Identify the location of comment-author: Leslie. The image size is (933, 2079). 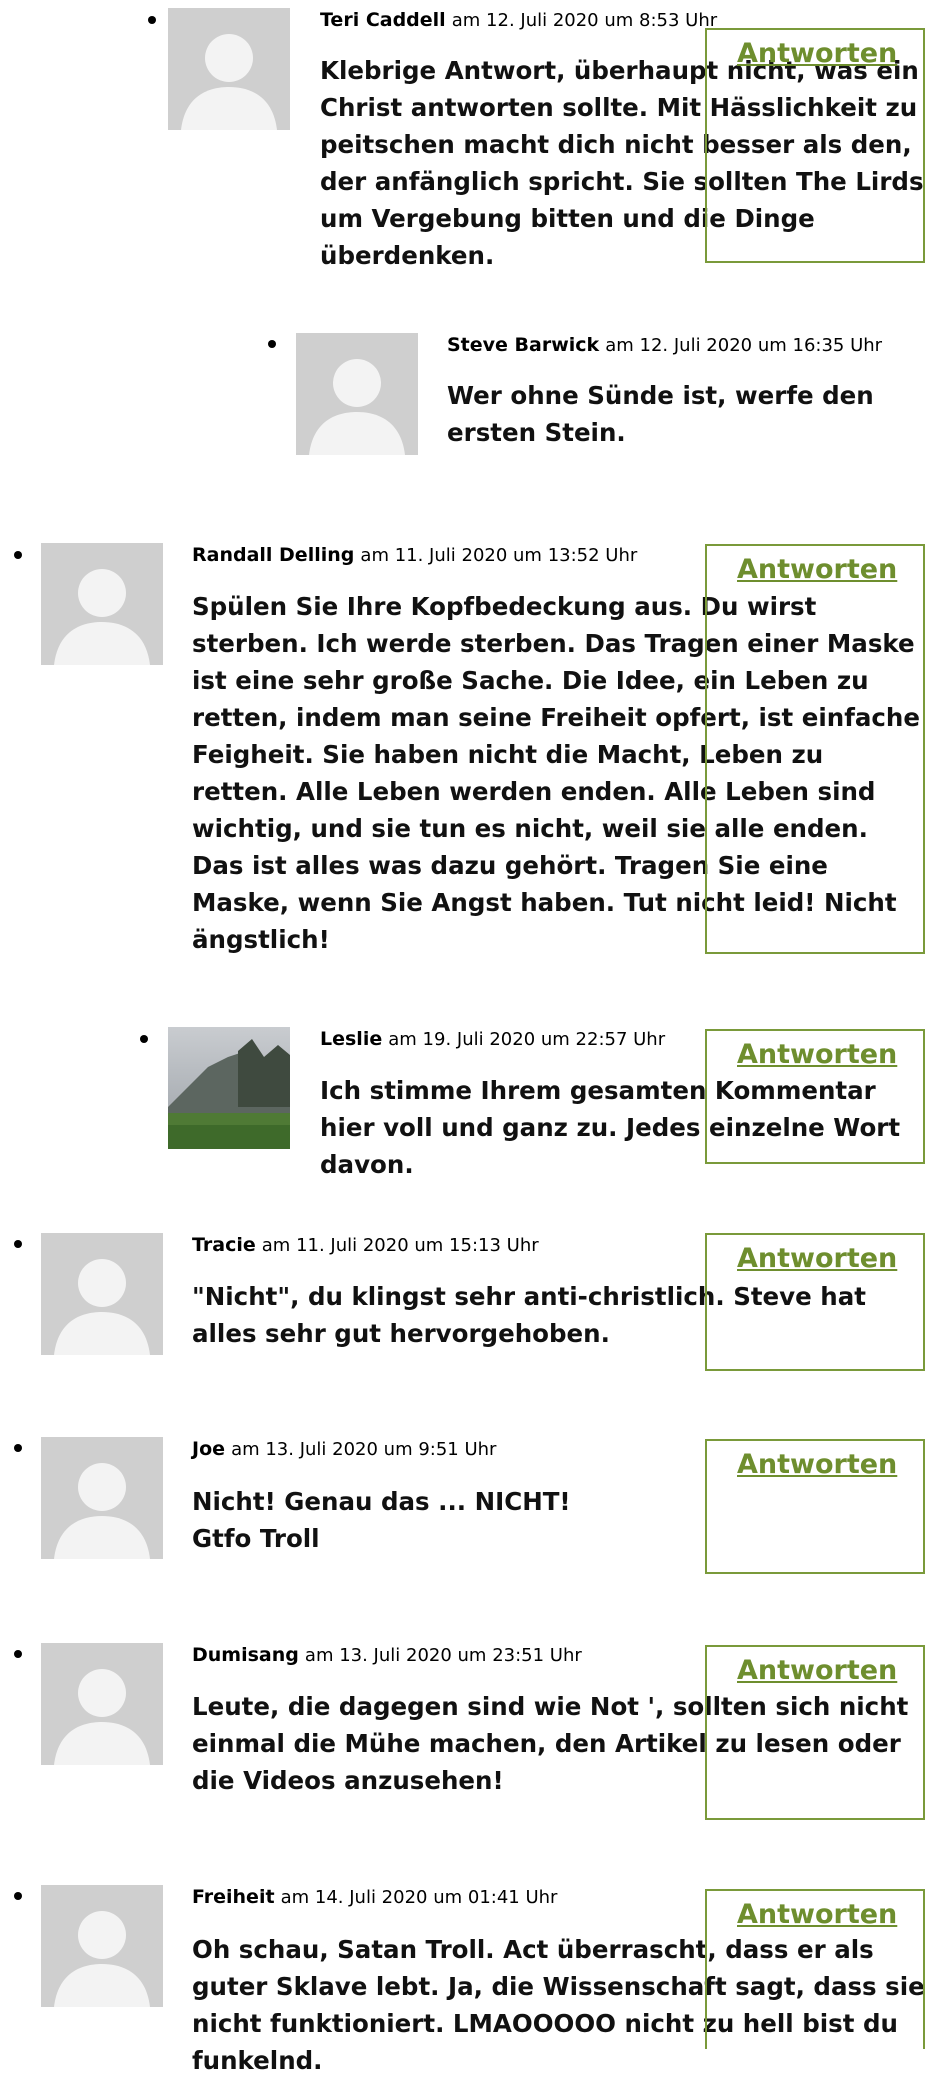
(351, 1039).